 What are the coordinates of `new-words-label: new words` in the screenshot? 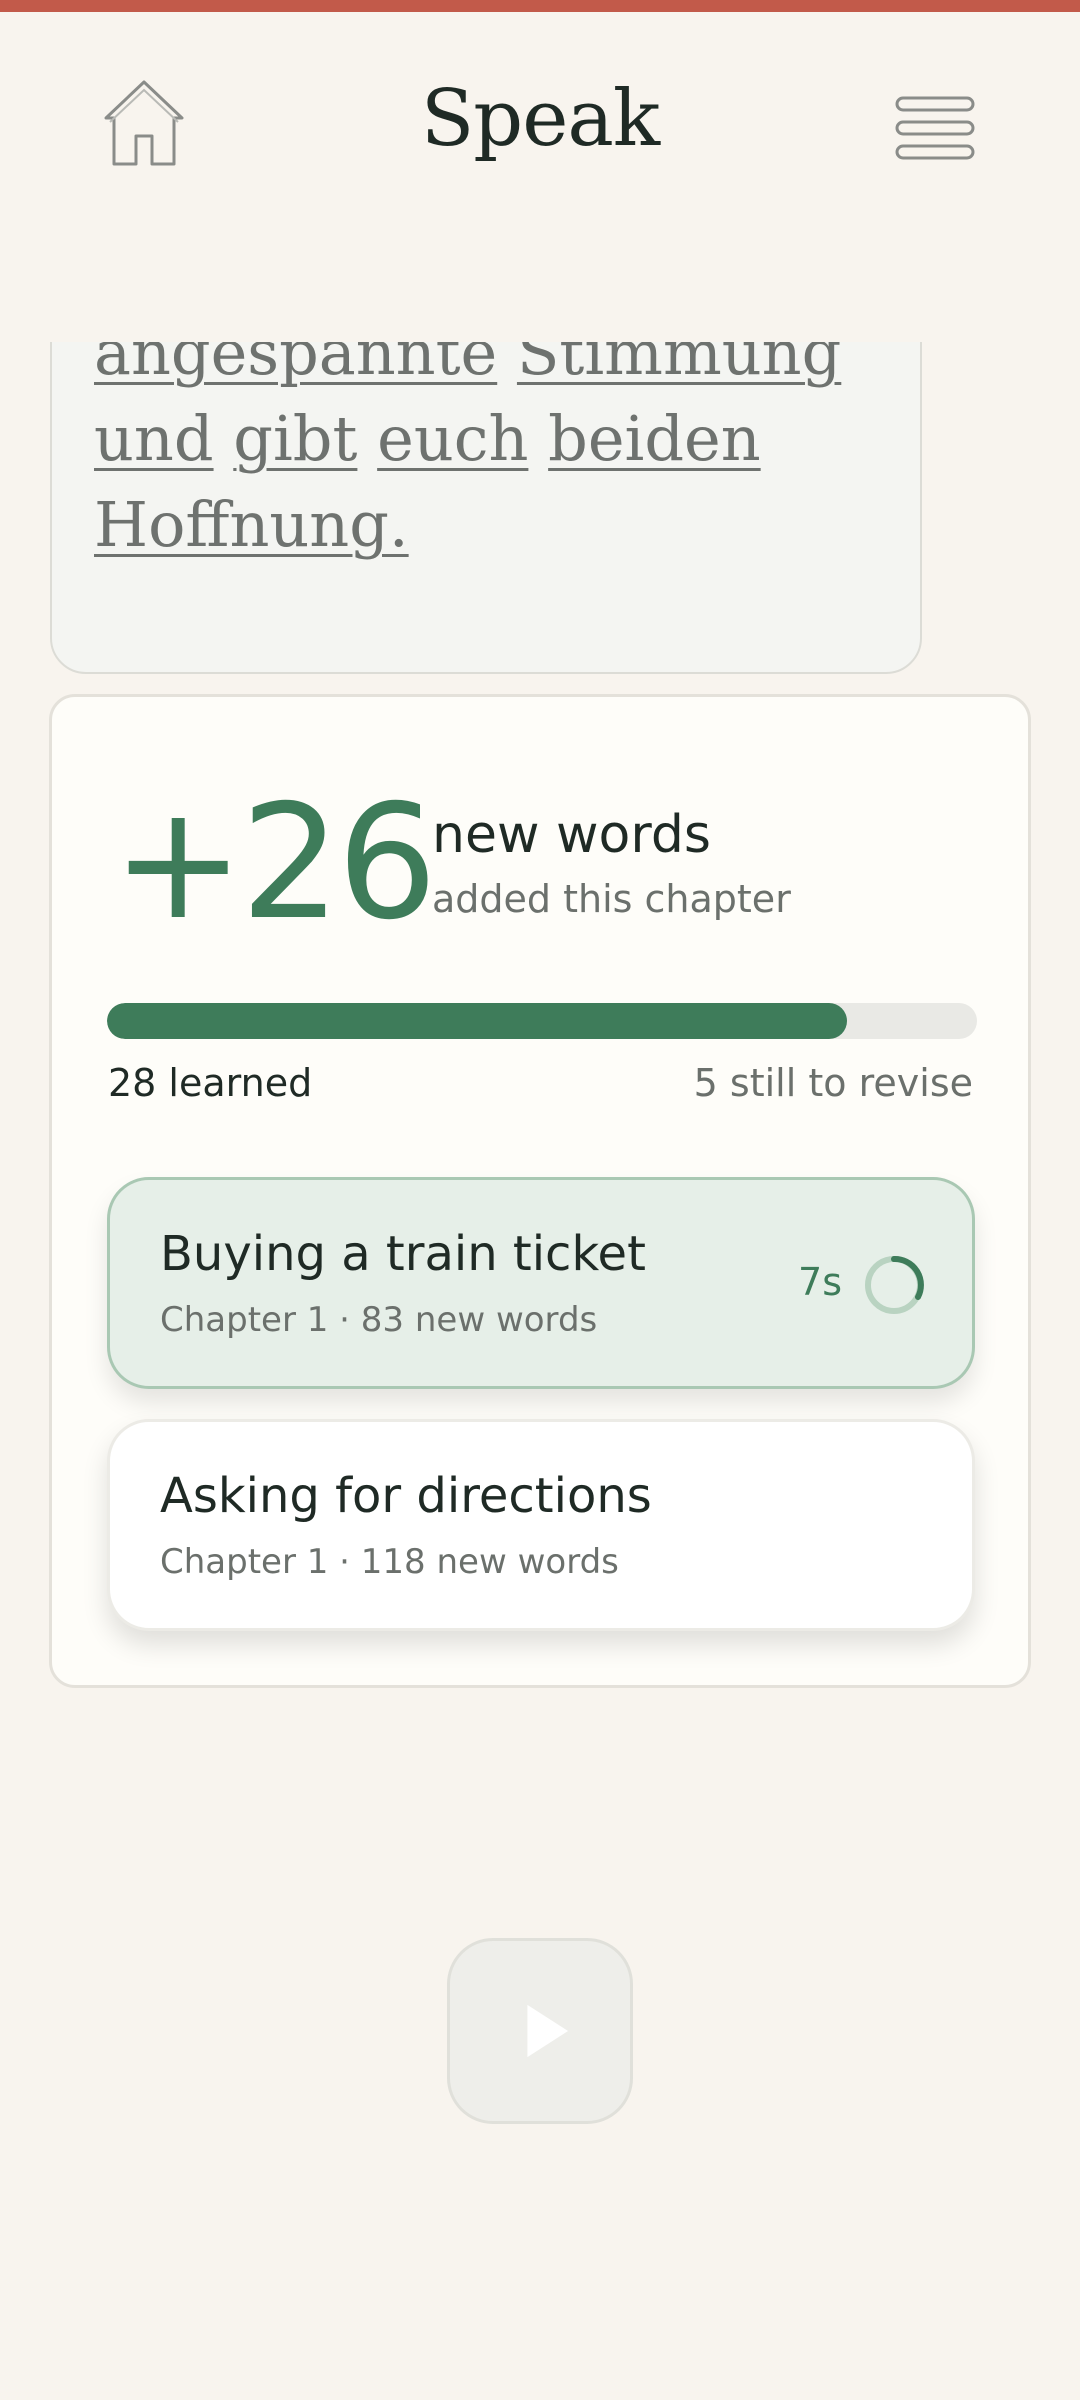 It's located at (571, 835).